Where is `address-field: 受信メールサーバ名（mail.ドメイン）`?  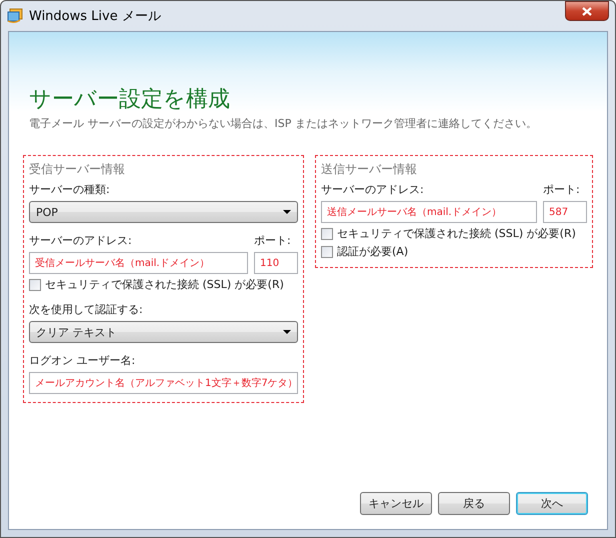 address-field: 受信メールサーバ名（mail.ドメイン） is located at coordinates (138, 263).